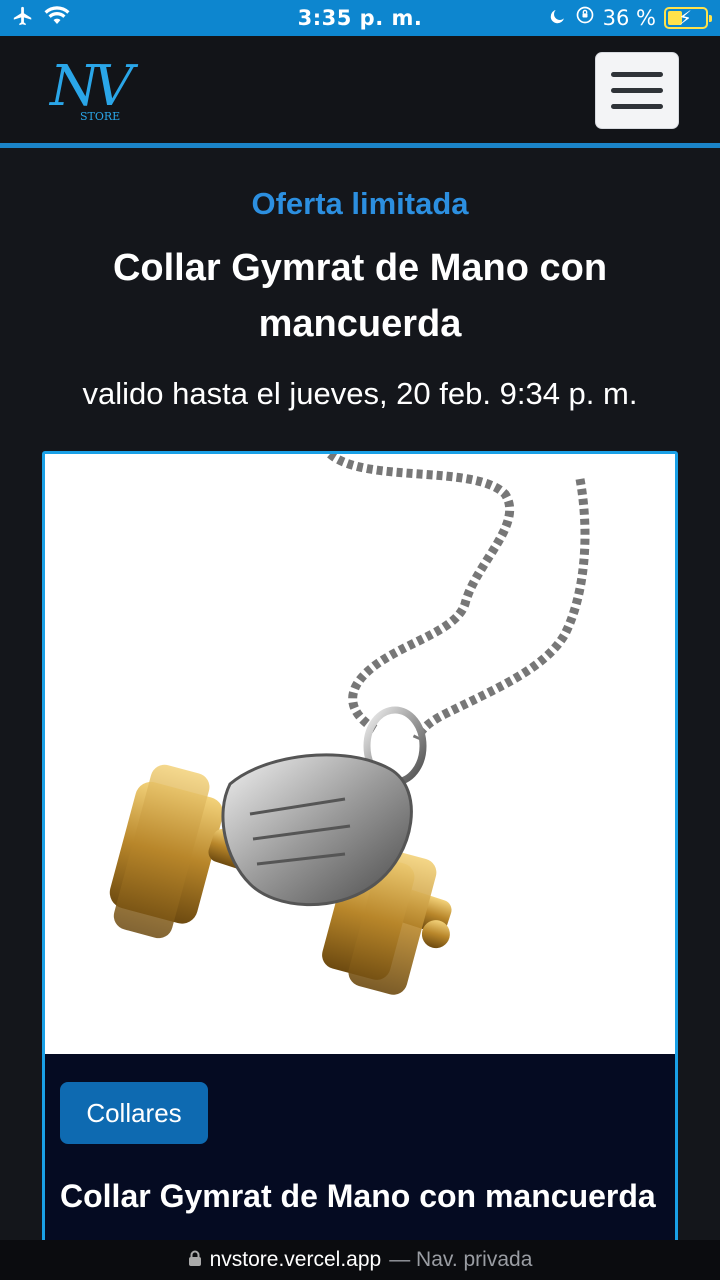 The height and width of the screenshot is (1280, 720). I want to click on browser-url-bar: nvstore.vercel.app — Nav. privada, so click(360, 1260).